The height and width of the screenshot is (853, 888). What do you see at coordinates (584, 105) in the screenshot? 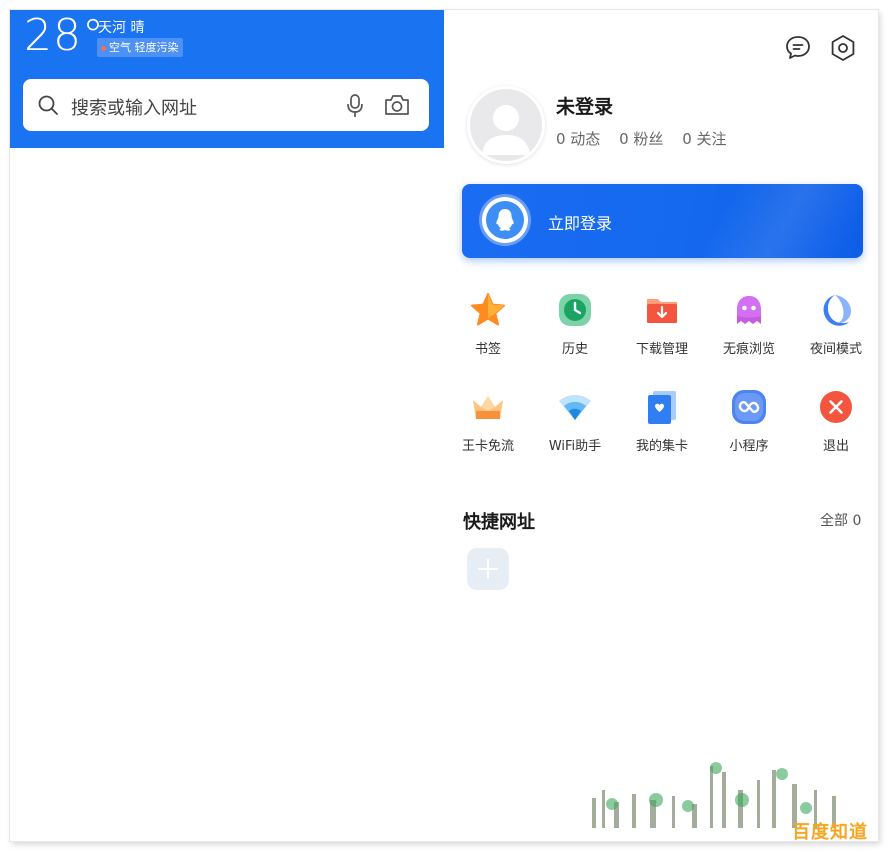
I see `user-name: 未登录` at bounding box center [584, 105].